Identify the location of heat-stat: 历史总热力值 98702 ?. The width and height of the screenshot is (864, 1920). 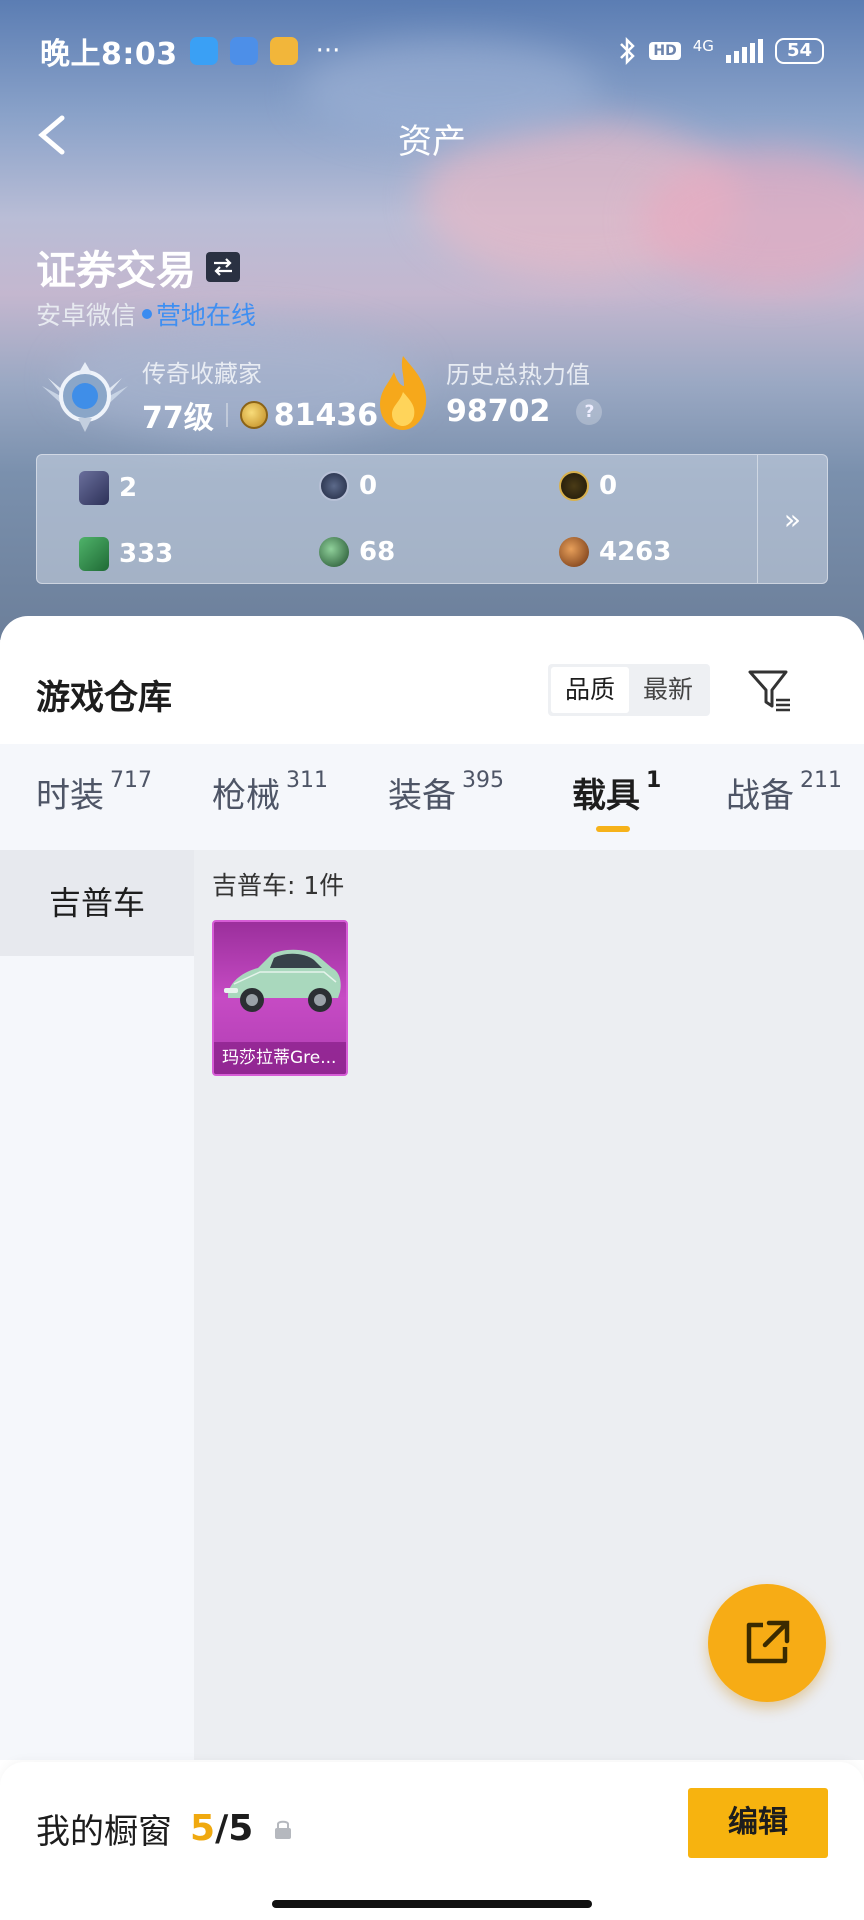
(488, 392).